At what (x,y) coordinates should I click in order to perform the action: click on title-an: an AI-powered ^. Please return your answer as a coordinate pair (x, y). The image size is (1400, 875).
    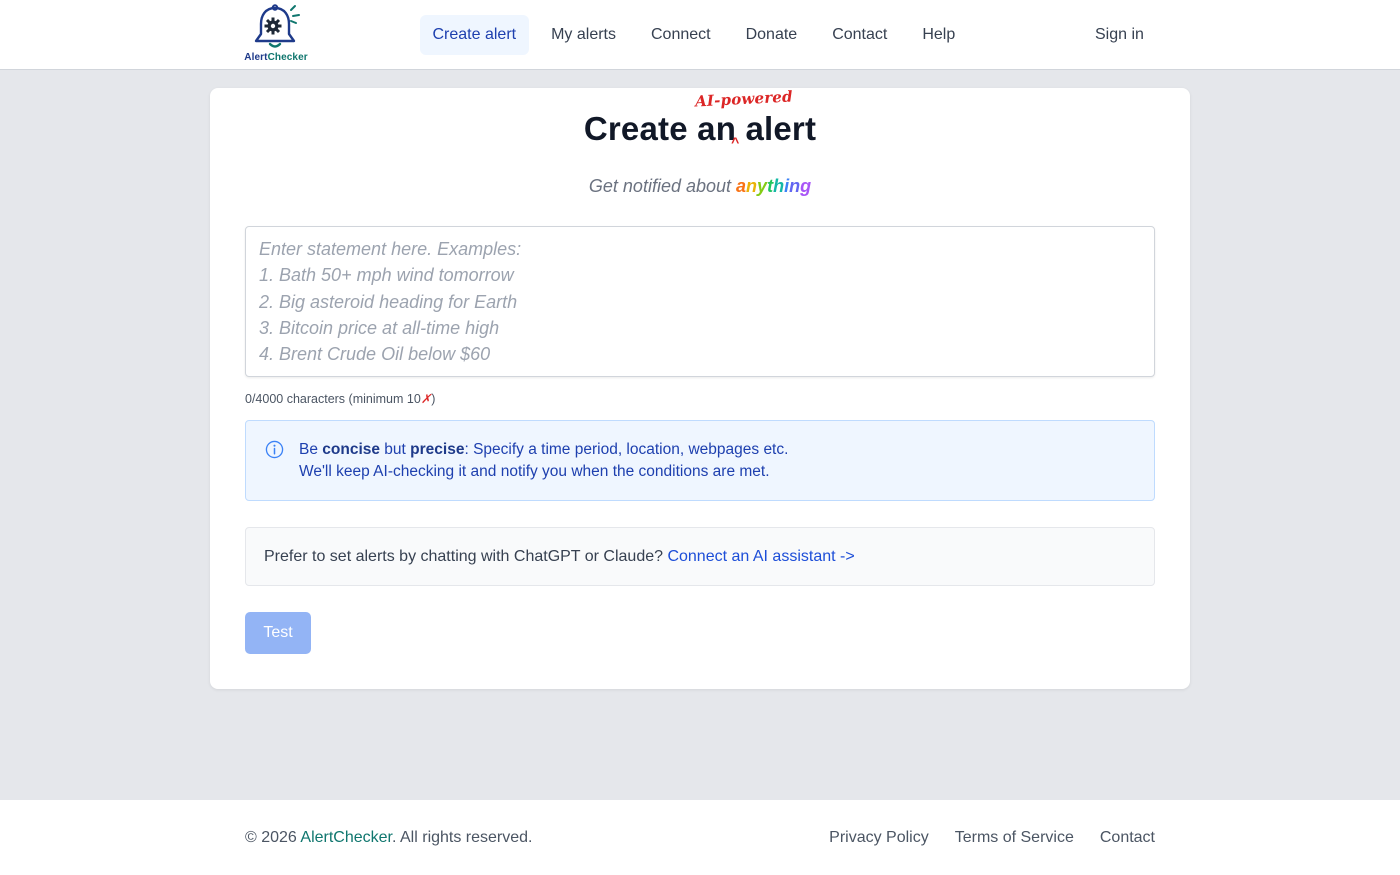
    Looking at the image, I should click on (744, 118).